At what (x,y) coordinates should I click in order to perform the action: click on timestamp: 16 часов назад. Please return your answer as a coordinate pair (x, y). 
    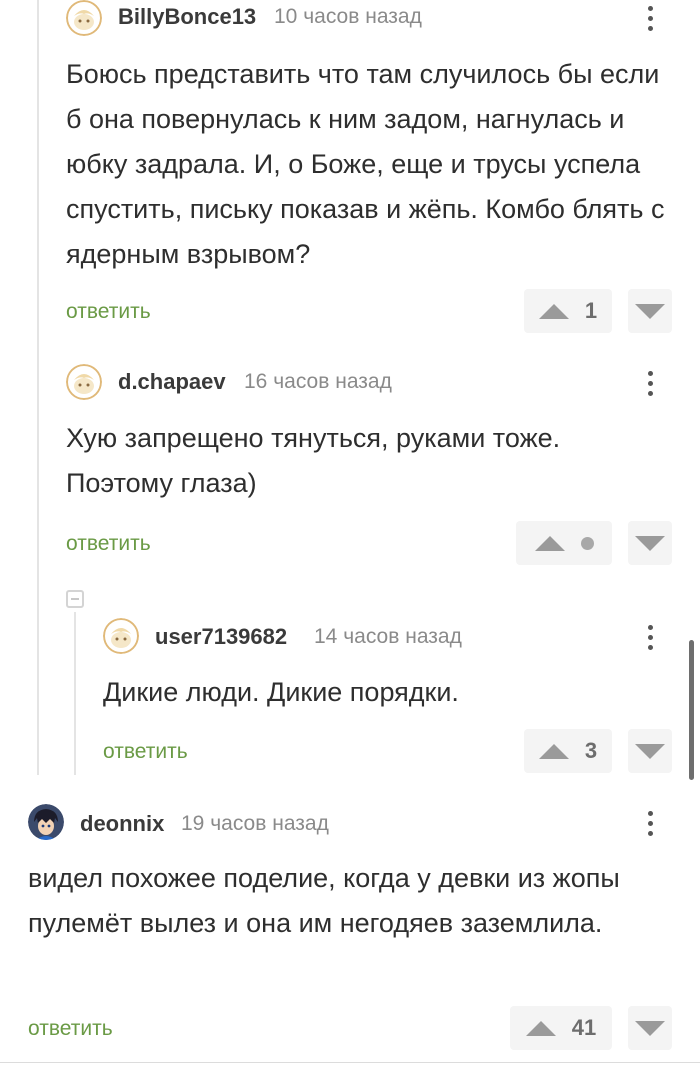
    Looking at the image, I should click on (318, 381).